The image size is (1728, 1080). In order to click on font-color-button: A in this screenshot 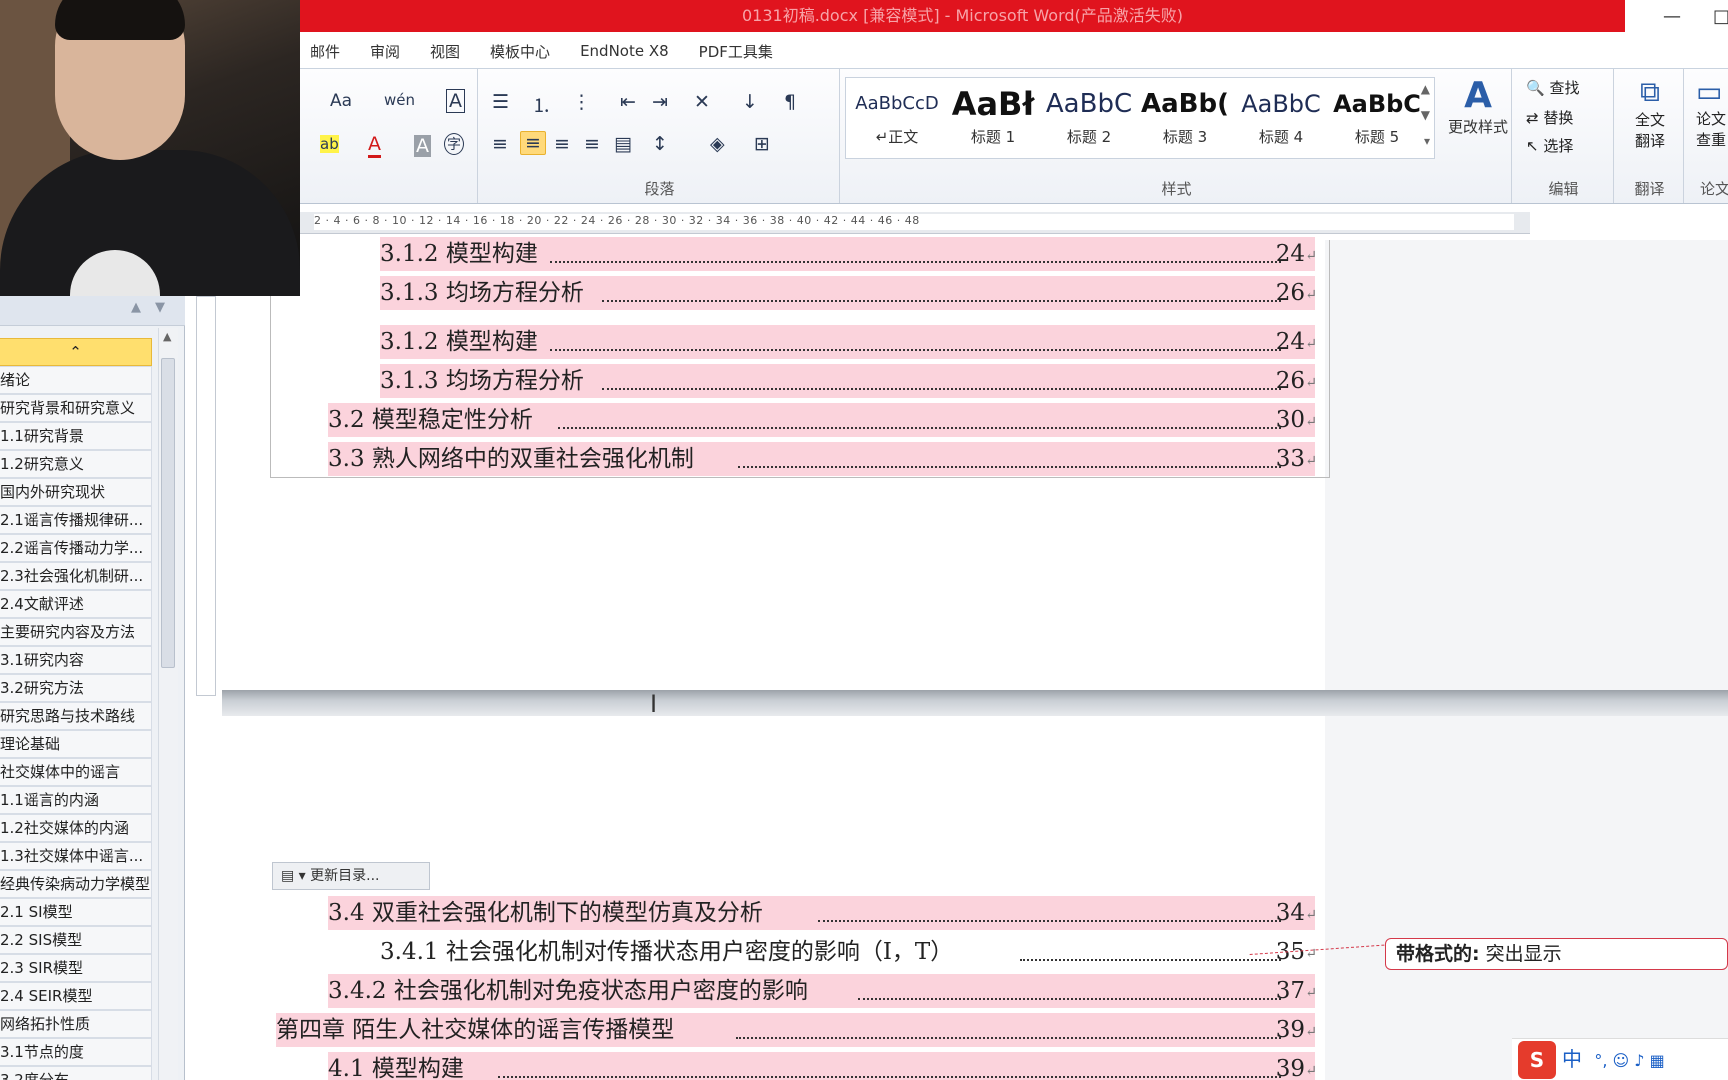, I will do `click(374, 145)`.